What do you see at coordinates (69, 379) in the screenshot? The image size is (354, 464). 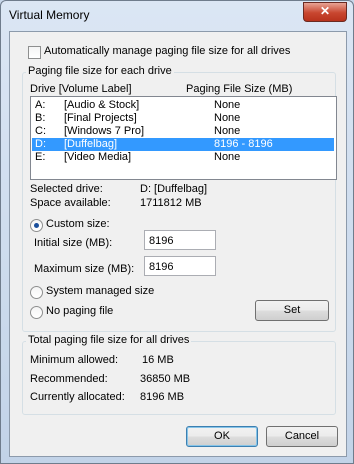 I see `recommended-label: Recommended:` at bounding box center [69, 379].